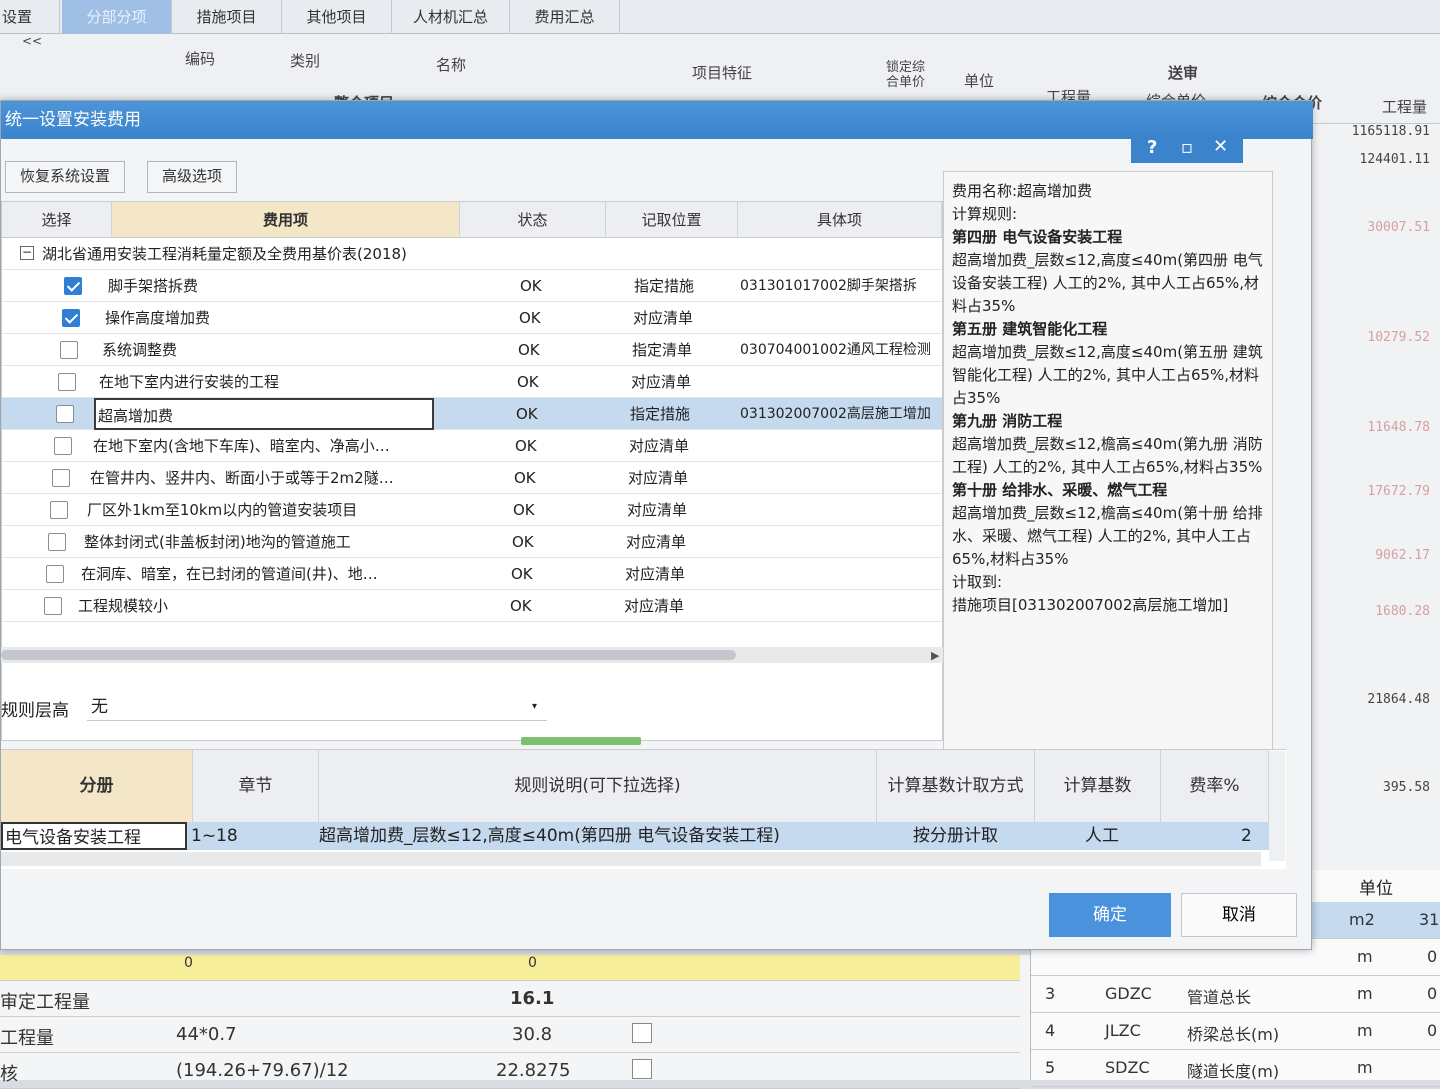 This screenshot has height=1089, width=1440. Describe the element at coordinates (256, 786) in the screenshot. I see `column-header-chapter: 章节` at that location.